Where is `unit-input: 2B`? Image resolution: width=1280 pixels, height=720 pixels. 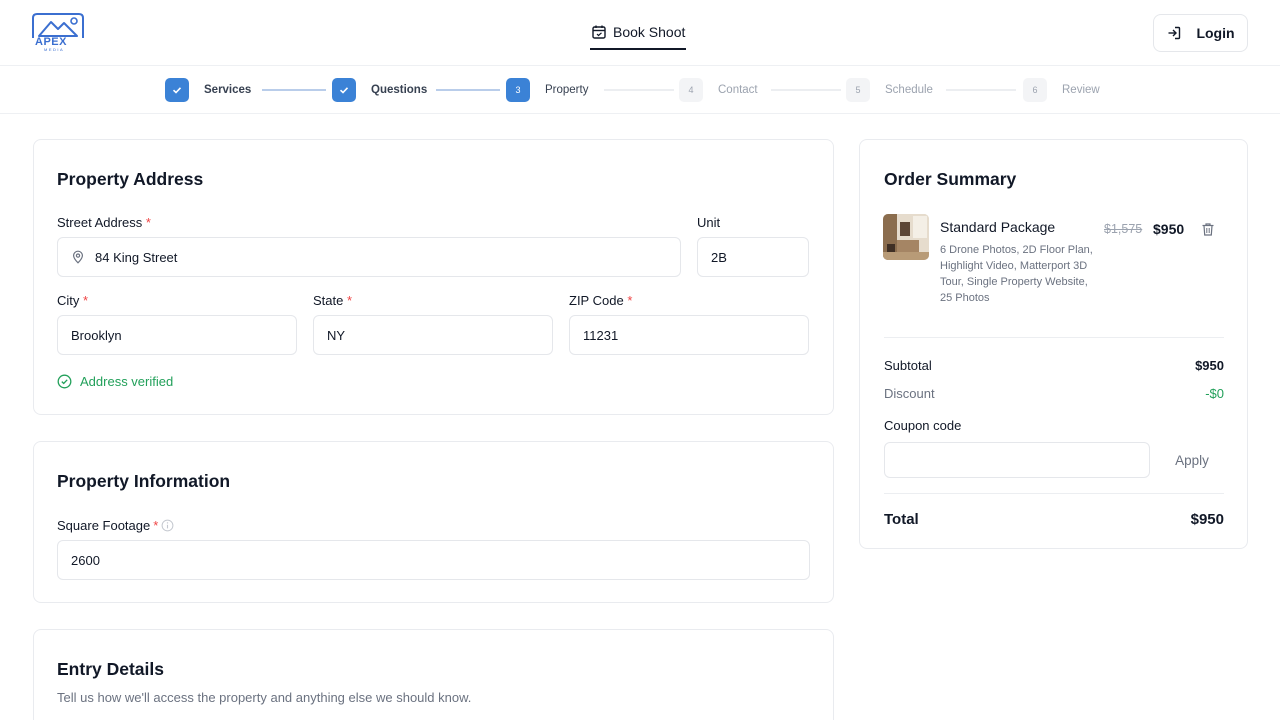
unit-input: 2B is located at coordinates (753, 257).